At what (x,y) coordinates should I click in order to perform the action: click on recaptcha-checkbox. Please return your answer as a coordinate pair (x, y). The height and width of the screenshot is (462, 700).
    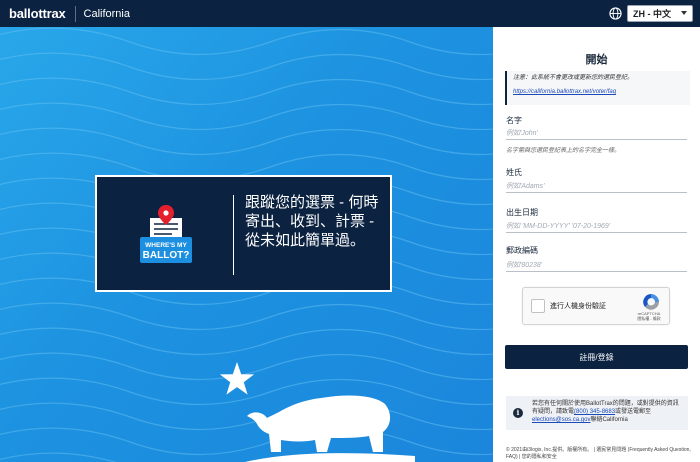
    Looking at the image, I should click on (538, 306).